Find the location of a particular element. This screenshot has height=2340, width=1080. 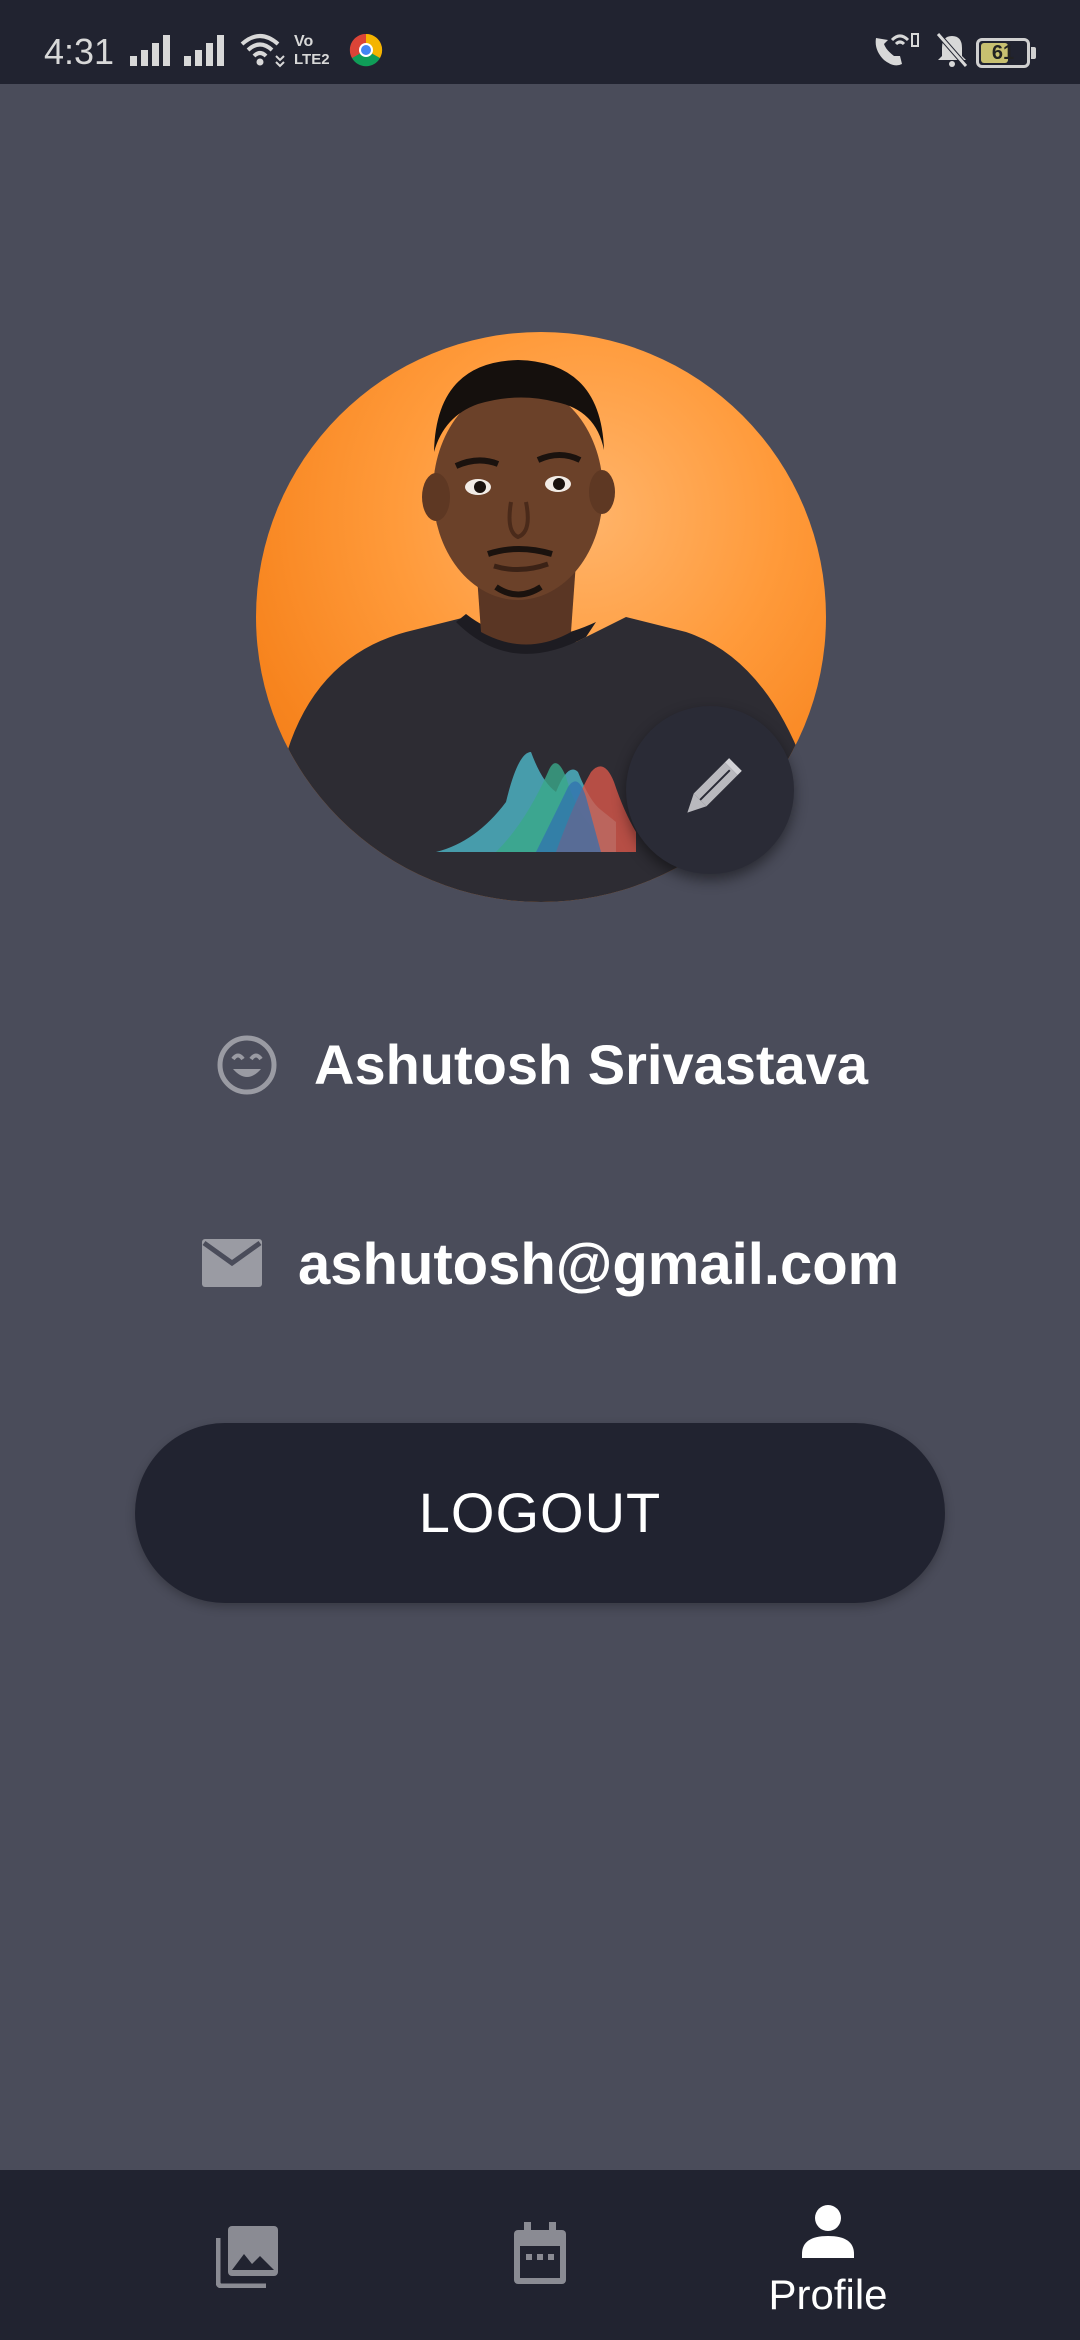

email-row: ashutosh@gmail.com is located at coordinates (540, 1265).